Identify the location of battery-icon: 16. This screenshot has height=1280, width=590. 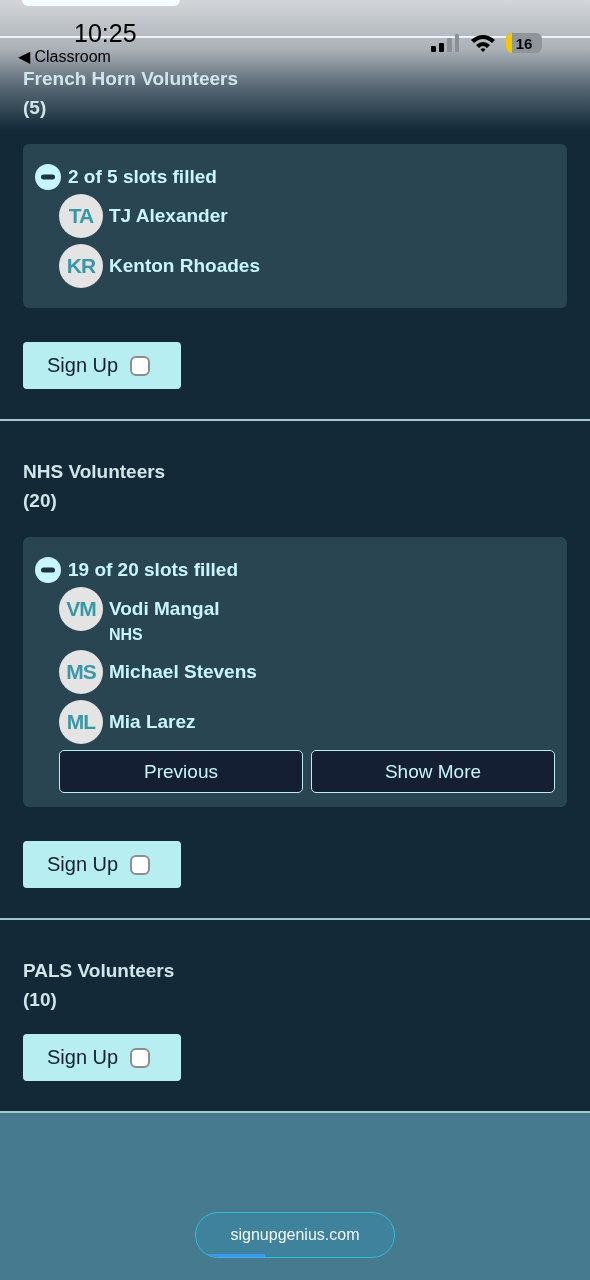
(524, 43).